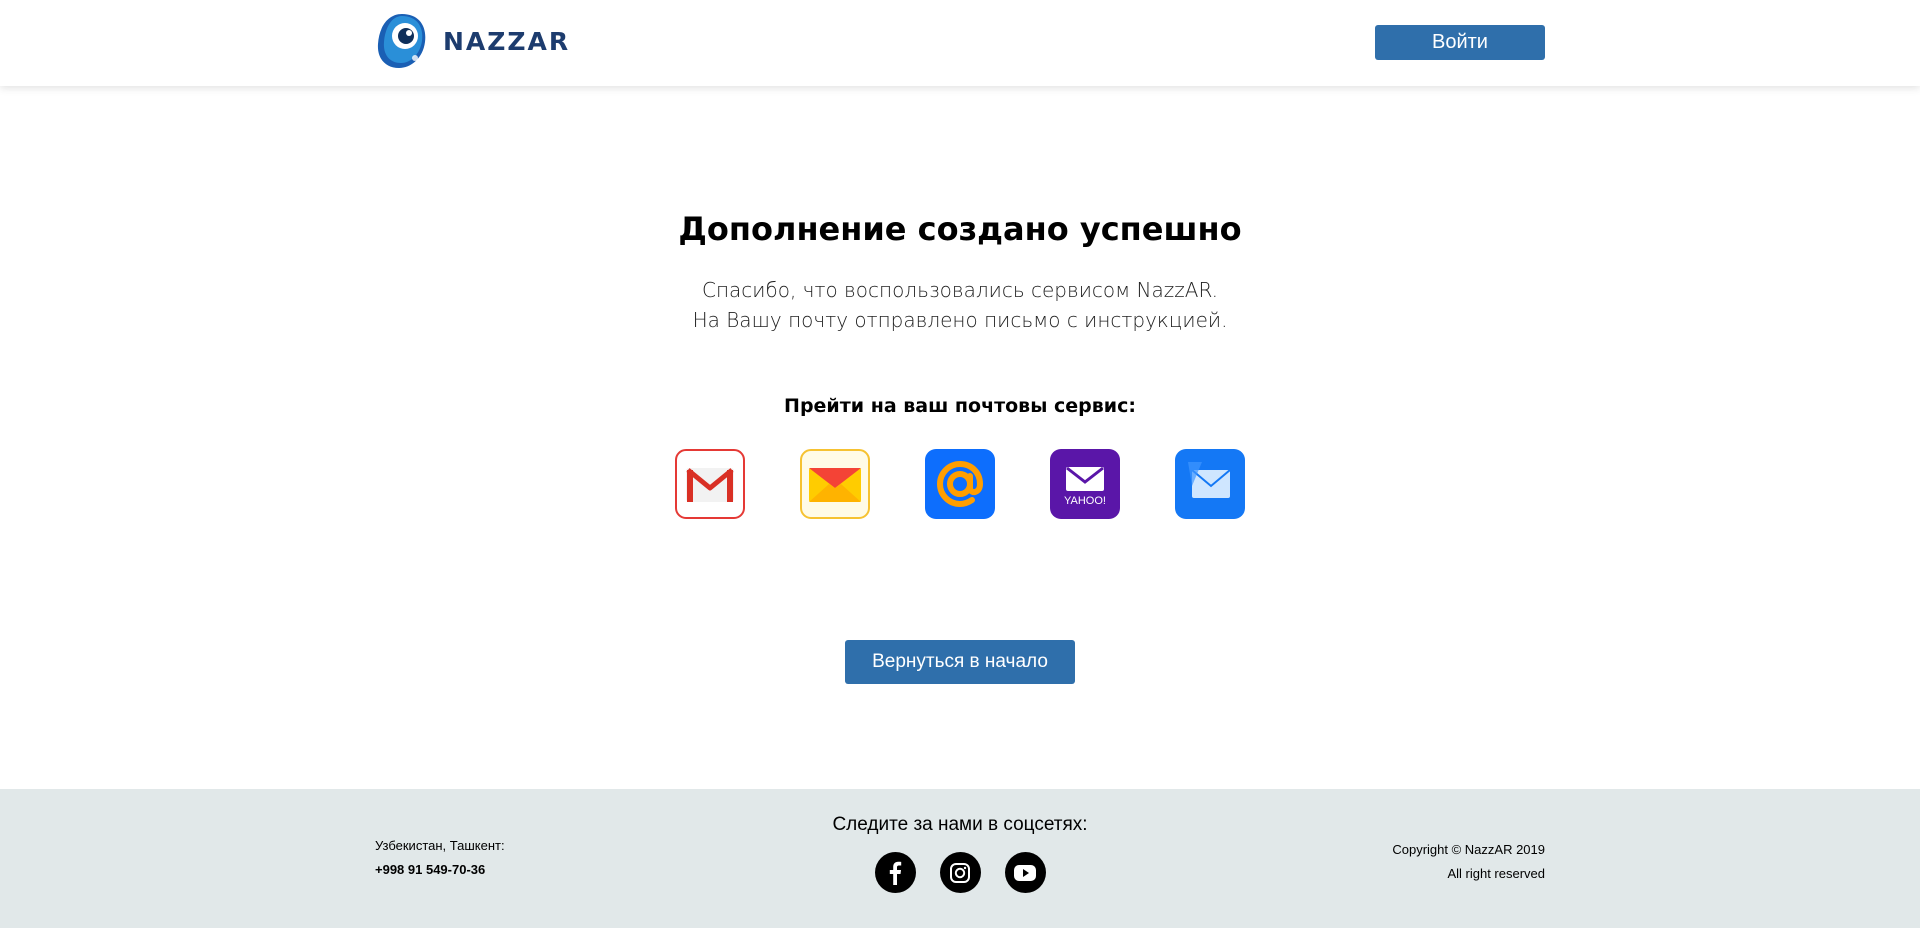 Image resolution: width=1920 pixels, height=928 pixels. I want to click on youtube-icon, so click(1025, 872).